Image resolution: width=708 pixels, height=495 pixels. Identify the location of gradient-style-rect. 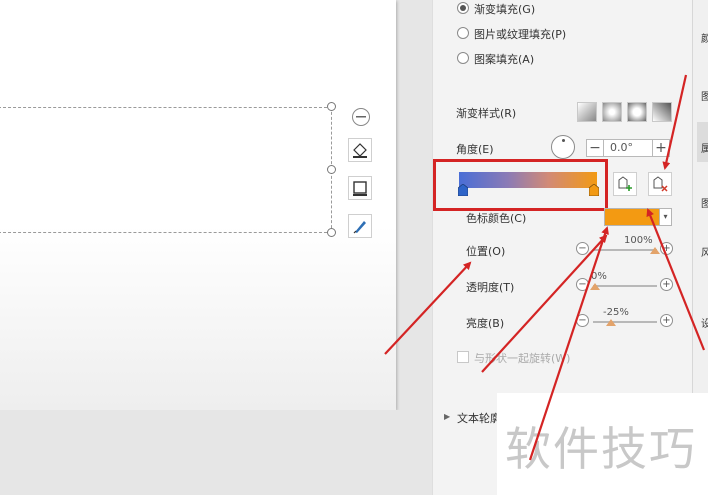
(637, 112).